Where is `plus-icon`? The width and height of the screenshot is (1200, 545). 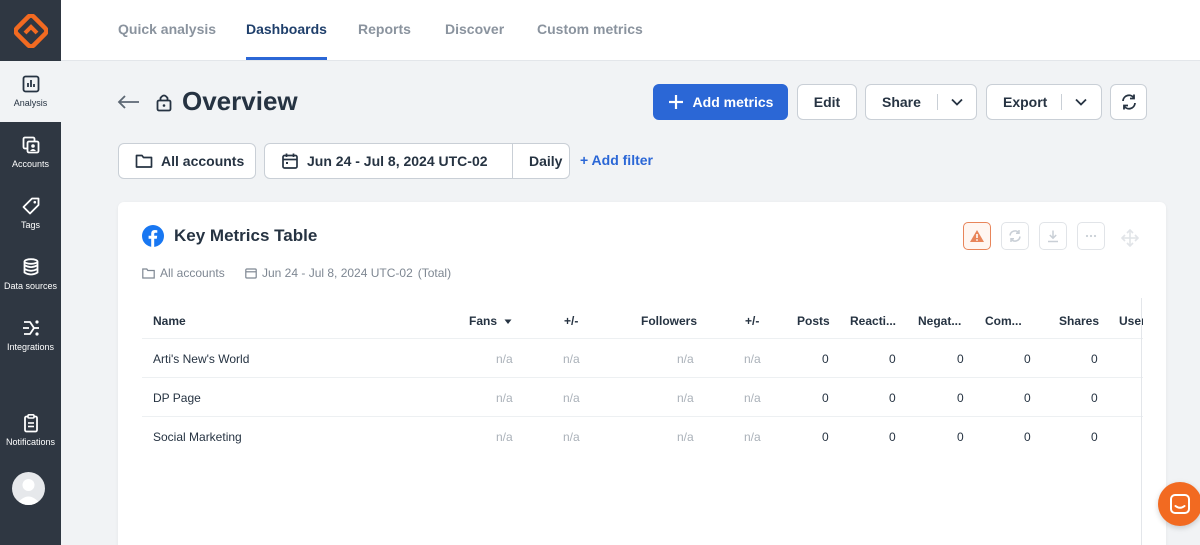
plus-icon is located at coordinates (675, 102).